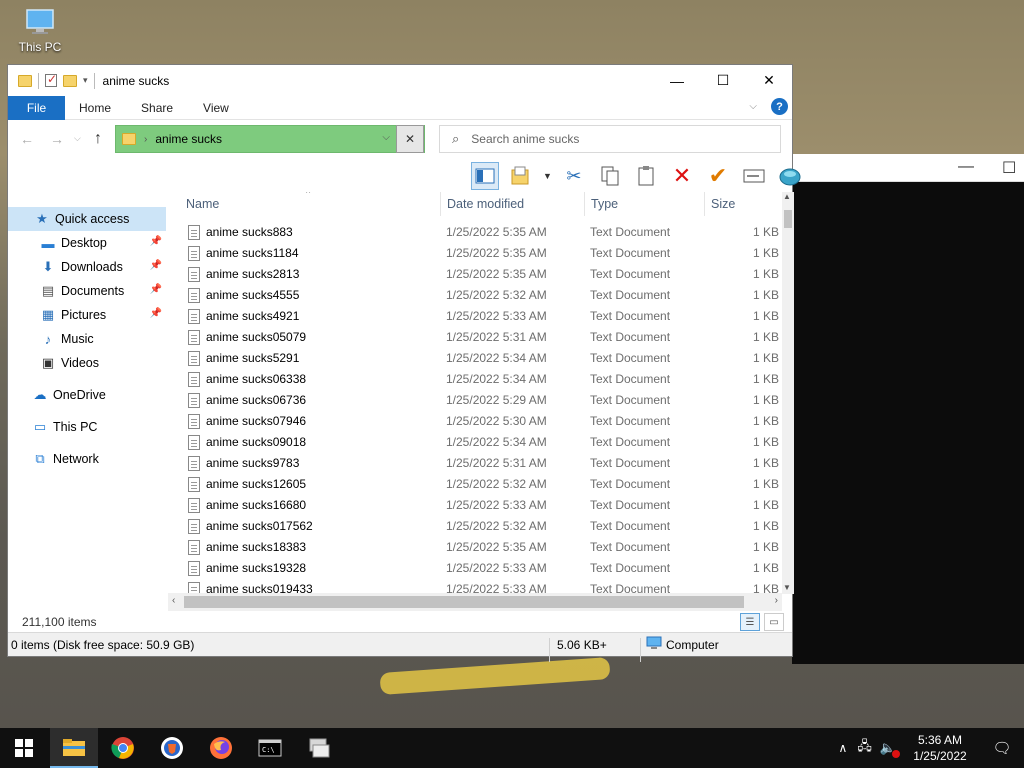 The height and width of the screenshot is (768, 1024). Describe the element at coordinates (682, 176) in the screenshot. I see `delete-icon: ✕` at that location.